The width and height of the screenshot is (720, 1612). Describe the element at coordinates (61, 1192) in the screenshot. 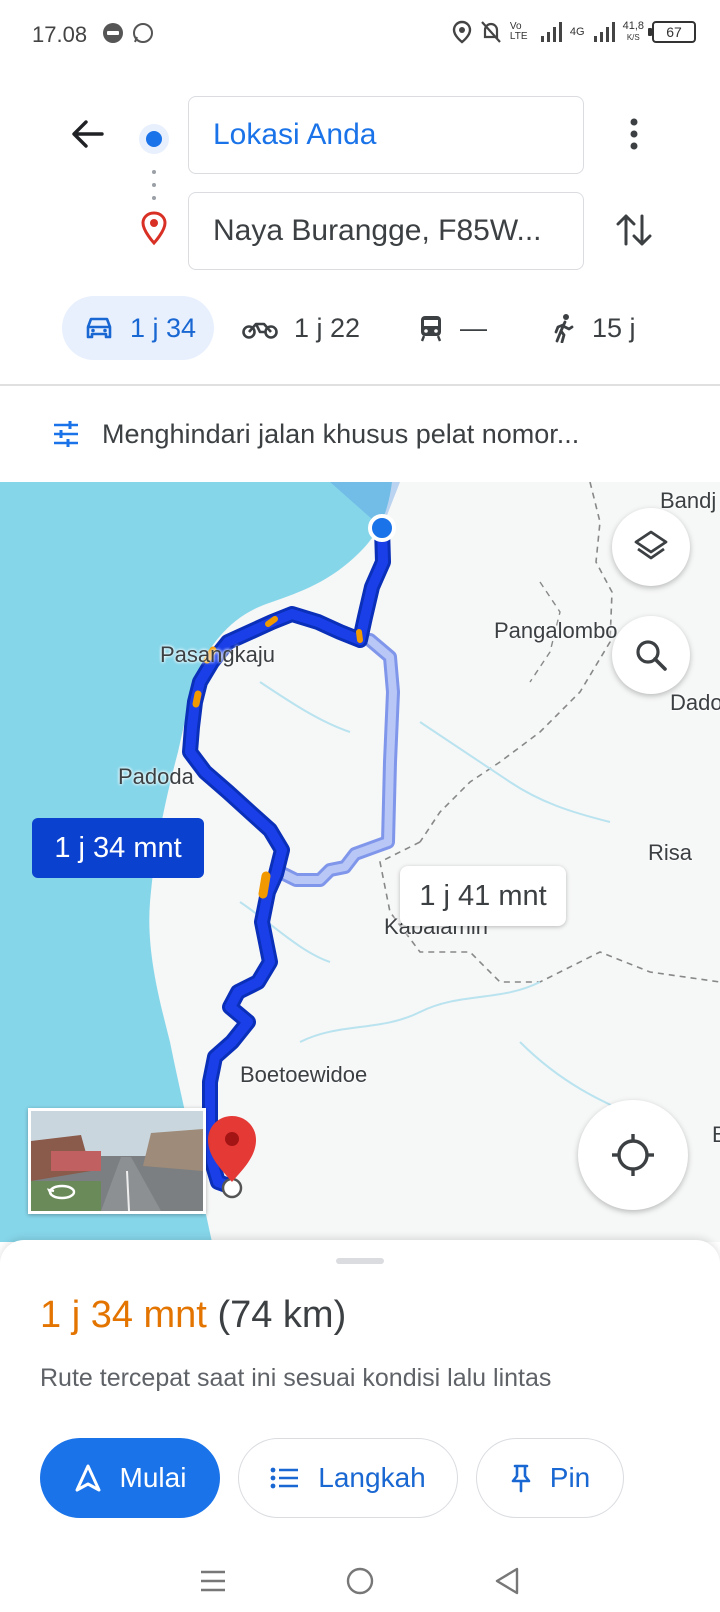

I see `rotate-360-icon` at that location.